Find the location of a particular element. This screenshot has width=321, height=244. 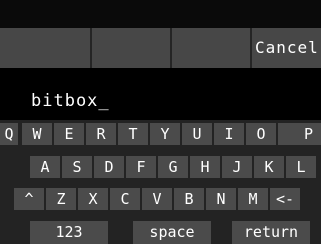

key-x: X is located at coordinates (93, 199).